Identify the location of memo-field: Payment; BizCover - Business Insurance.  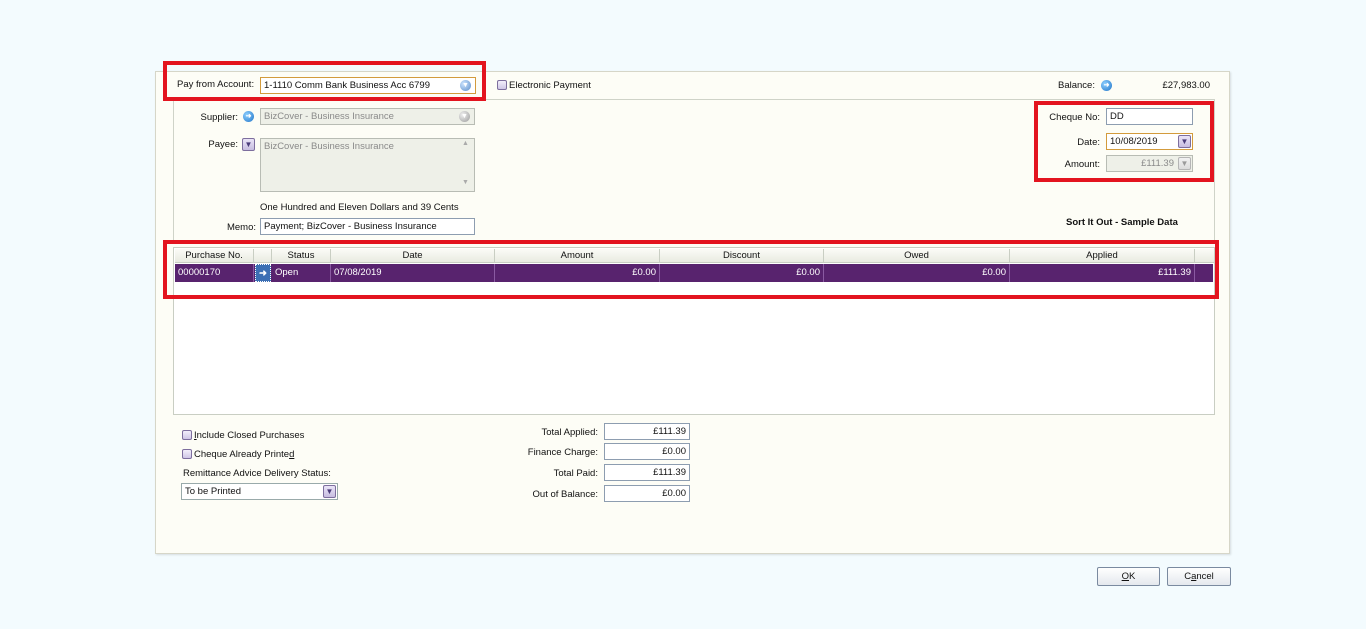
(367, 226).